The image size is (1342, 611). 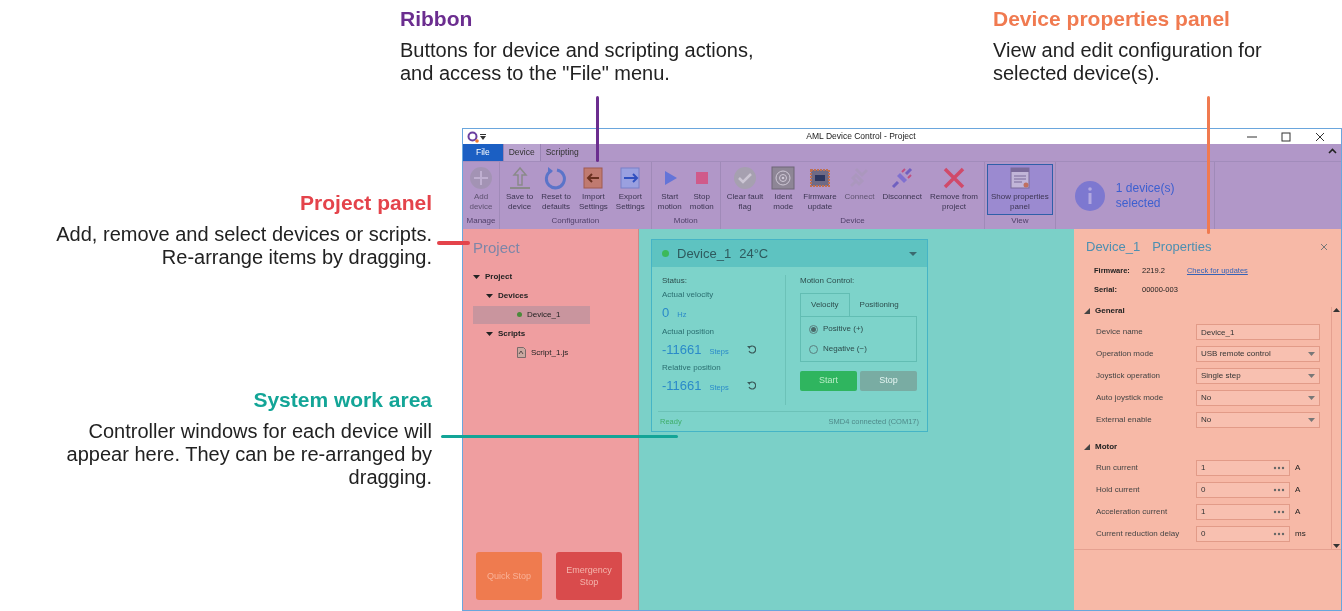 What do you see at coordinates (666, 313) in the screenshot?
I see `reading-value: 0` at bounding box center [666, 313].